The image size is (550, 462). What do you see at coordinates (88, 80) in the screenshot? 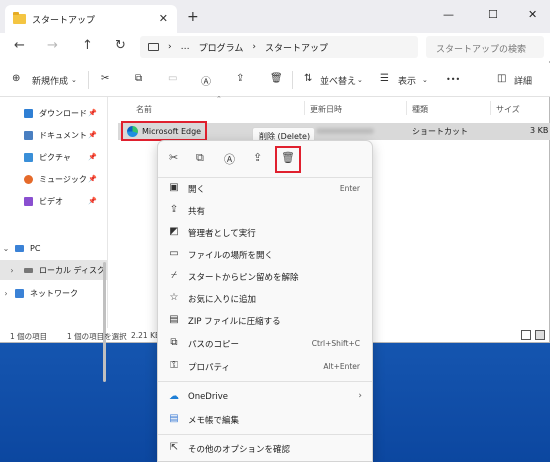
I see `toolbar-divider` at bounding box center [88, 80].